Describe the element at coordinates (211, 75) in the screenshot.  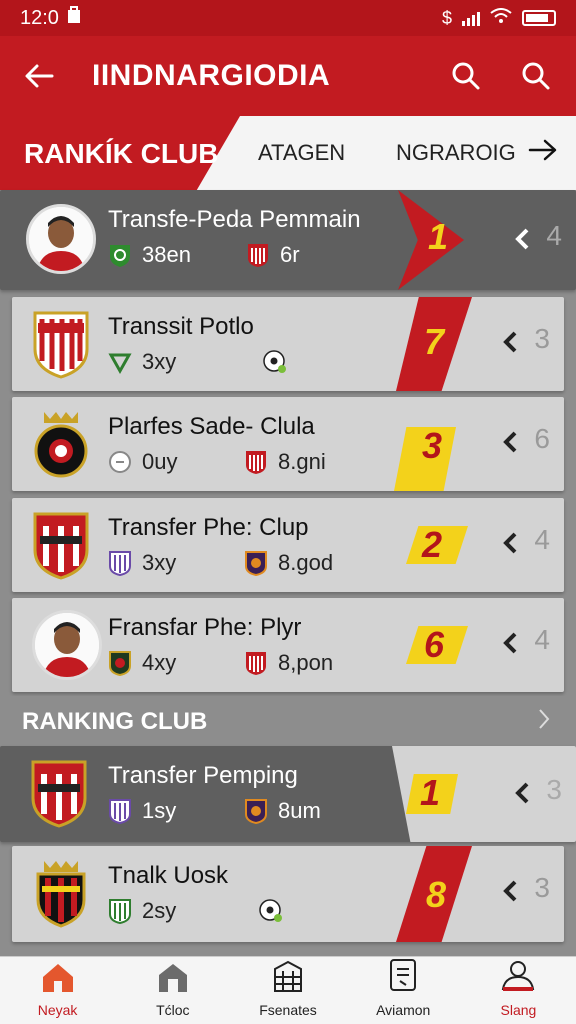
I see `page-title: IINDNARGIODIA` at that location.